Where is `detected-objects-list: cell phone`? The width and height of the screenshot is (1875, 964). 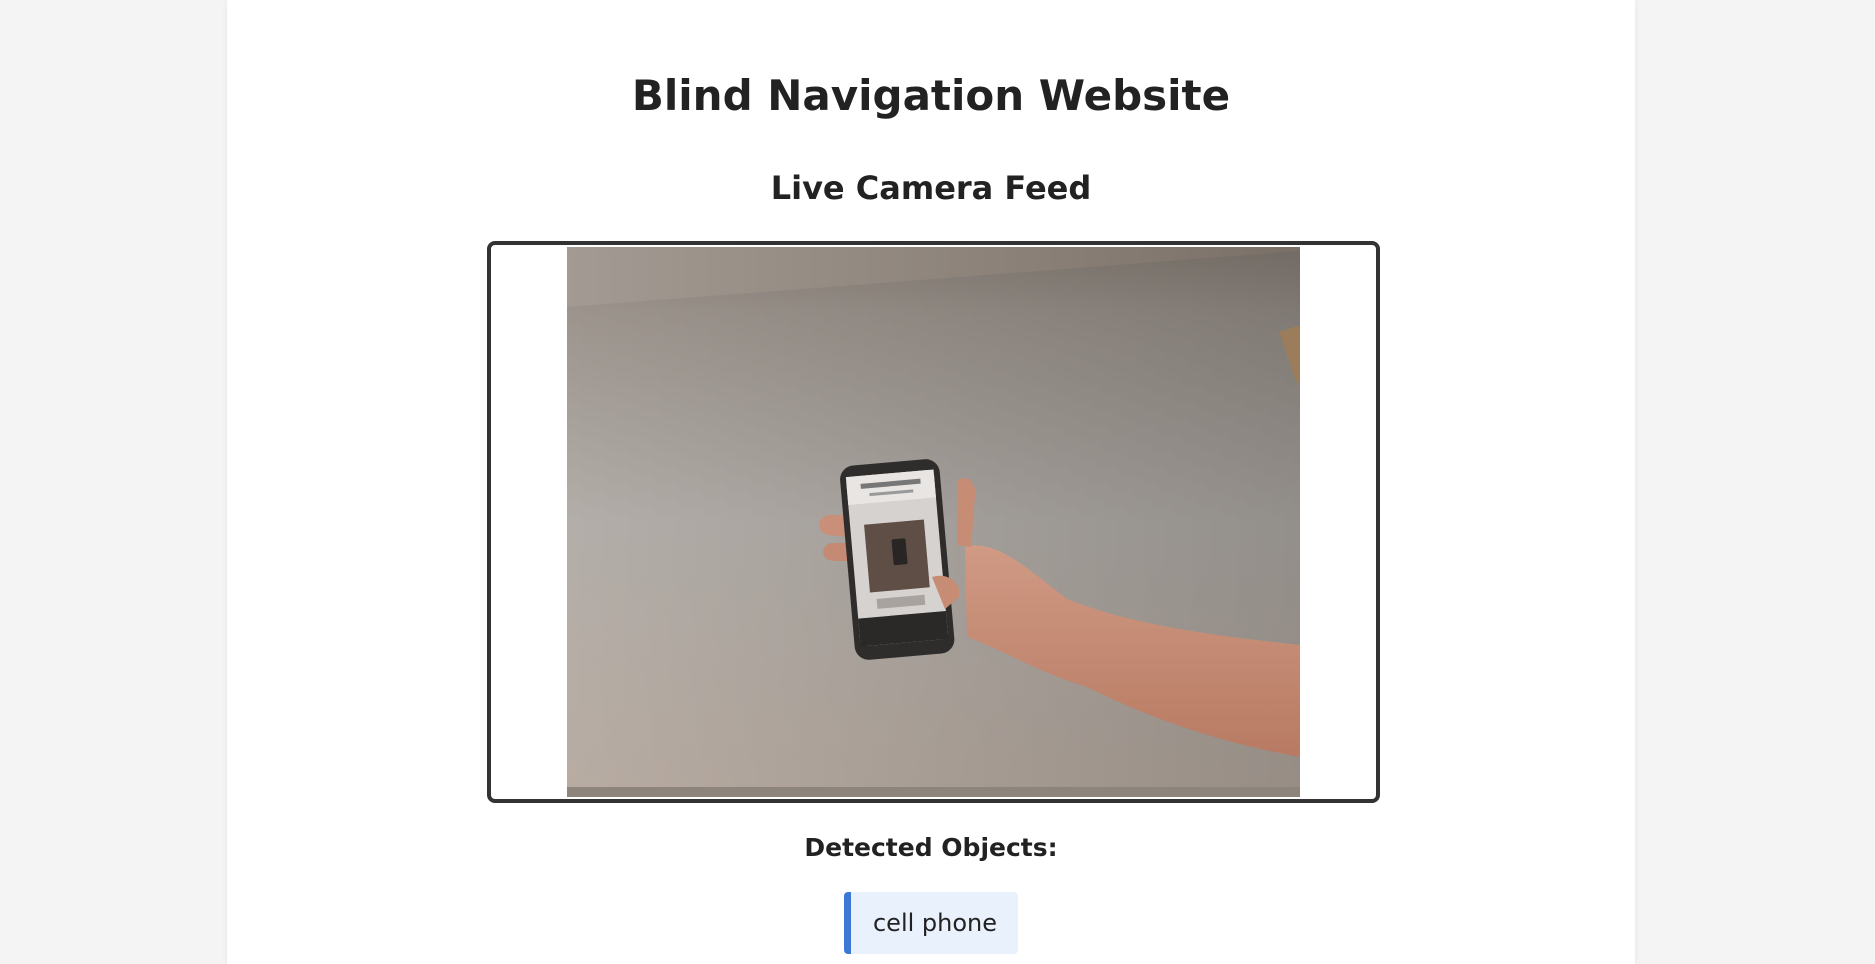
detected-objects-list: cell phone is located at coordinates (931, 923).